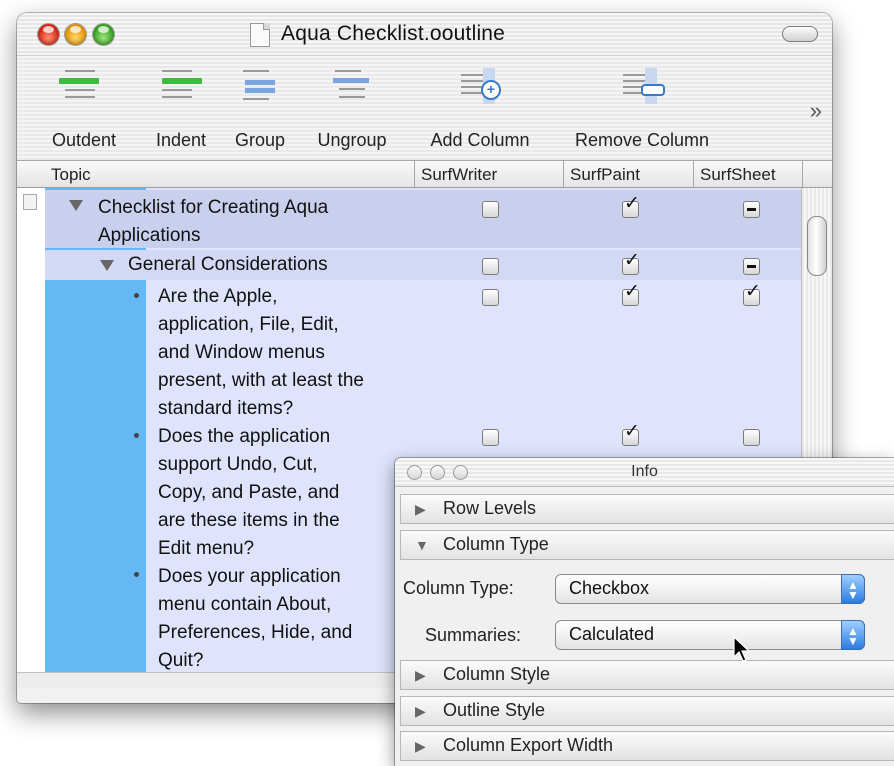 This screenshot has width=894, height=766. Describe the element at coordinates (260, 35) in the screenshot. I see `document-icon` at that location.